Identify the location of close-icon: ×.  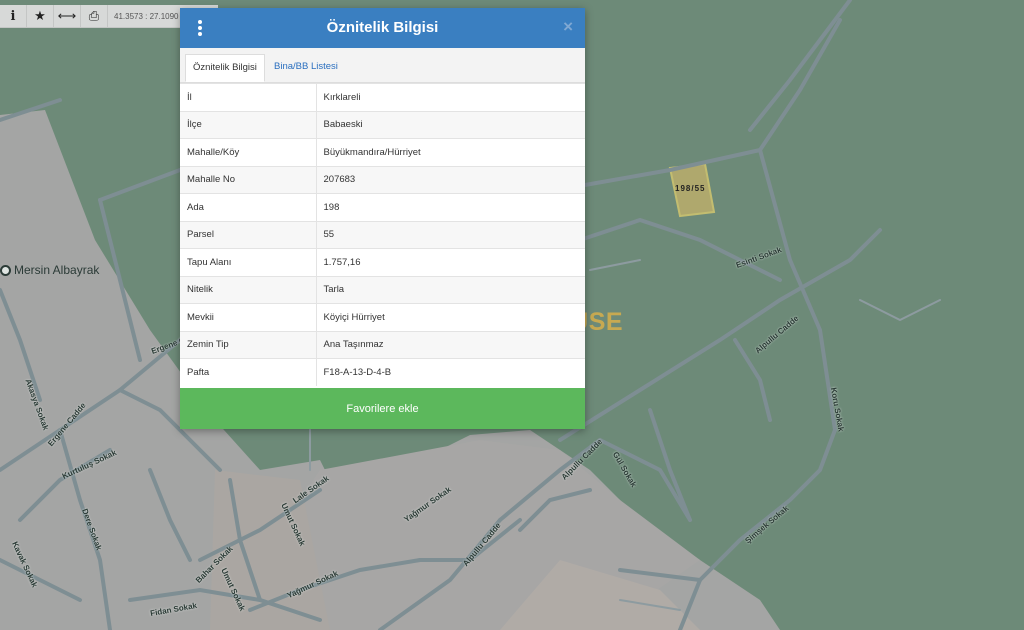
(568, 27).